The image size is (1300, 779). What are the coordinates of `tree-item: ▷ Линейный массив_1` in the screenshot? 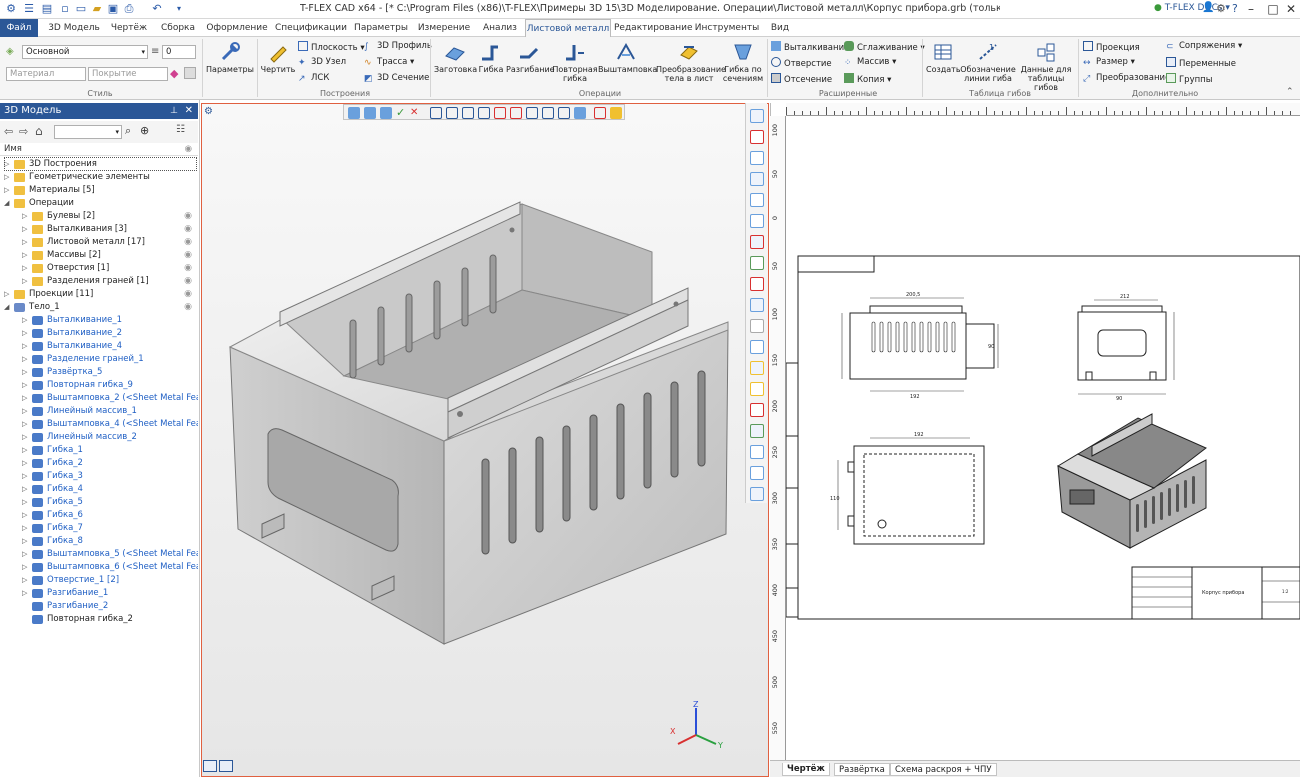 It's located at (99, 411).